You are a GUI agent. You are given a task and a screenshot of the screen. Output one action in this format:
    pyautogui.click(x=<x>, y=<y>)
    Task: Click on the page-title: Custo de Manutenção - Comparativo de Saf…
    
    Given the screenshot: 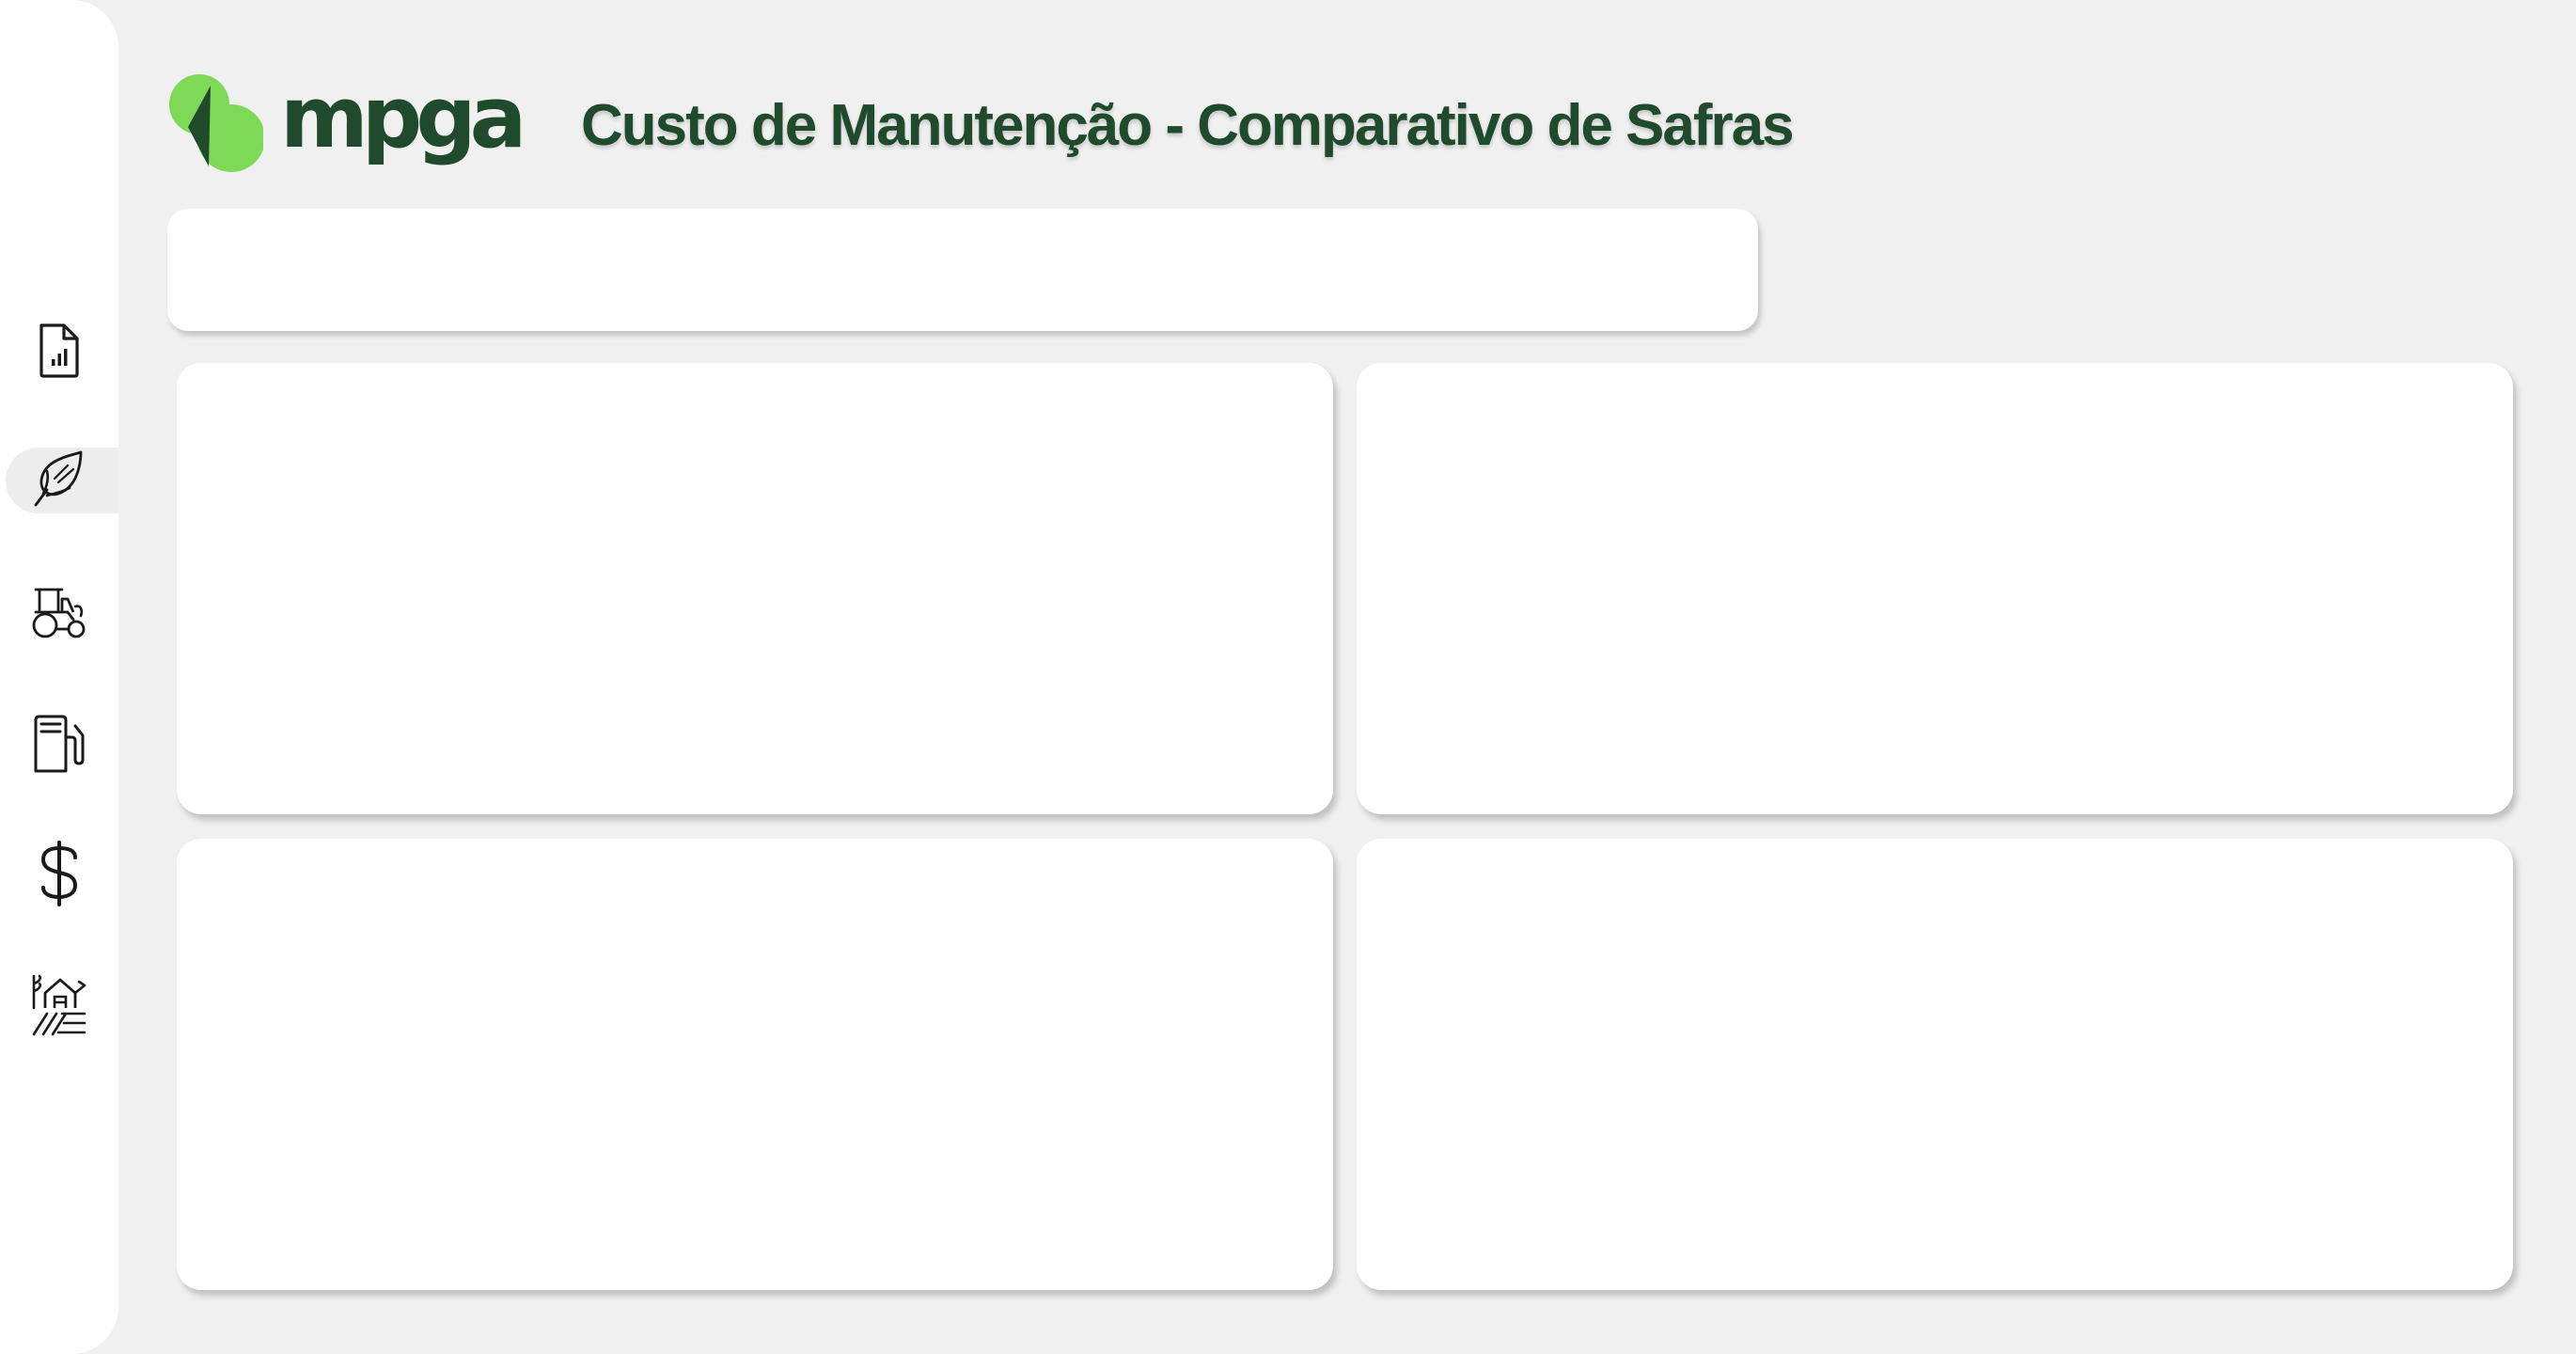 What is the action you would take?
    pyautogui.click(x=1188, y=126)
    